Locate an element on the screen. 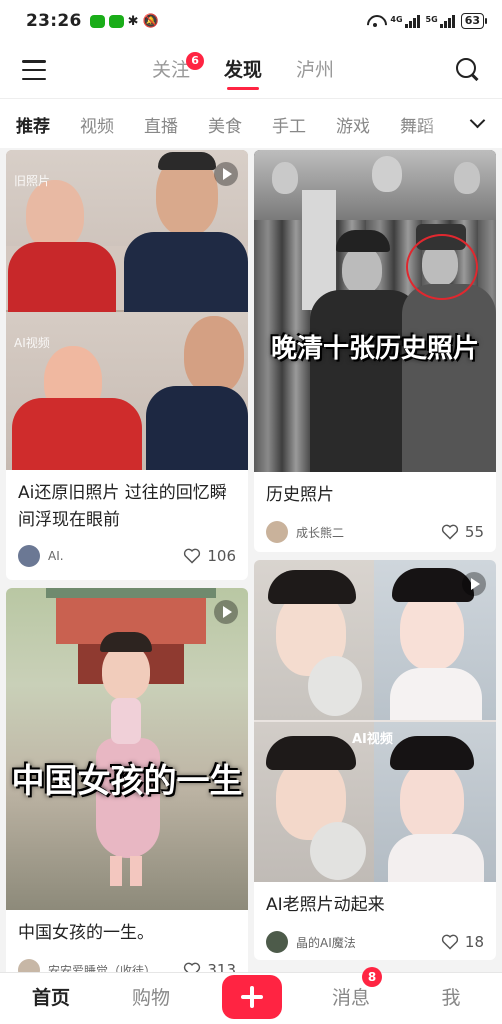 The width and height of the screenshot is (502, 1024). tab-following-label: 关注 is located at coordinates (171, 70).